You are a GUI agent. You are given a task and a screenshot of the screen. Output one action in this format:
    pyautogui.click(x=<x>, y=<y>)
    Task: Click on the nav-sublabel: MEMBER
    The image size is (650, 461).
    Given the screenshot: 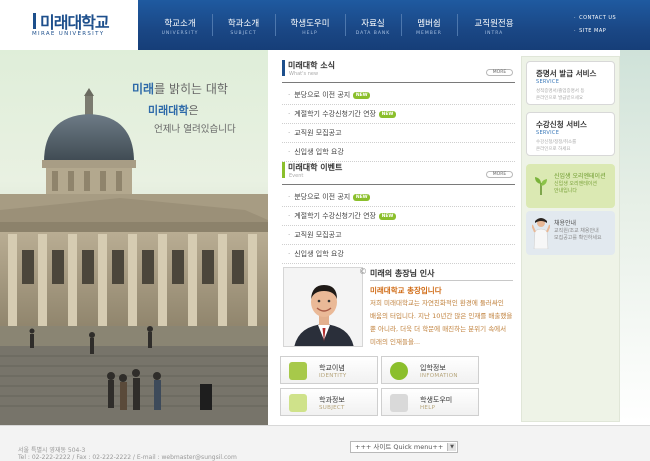 What is the action you would take?
    pyautogui.click(x=429, y=33)
    